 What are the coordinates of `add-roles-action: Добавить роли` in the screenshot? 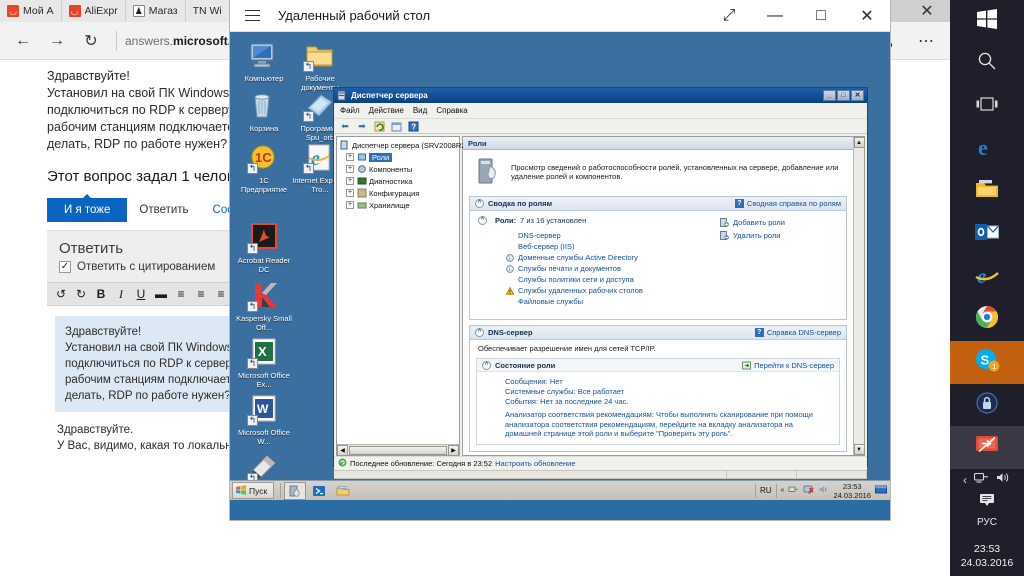 It's located at (780, 222).